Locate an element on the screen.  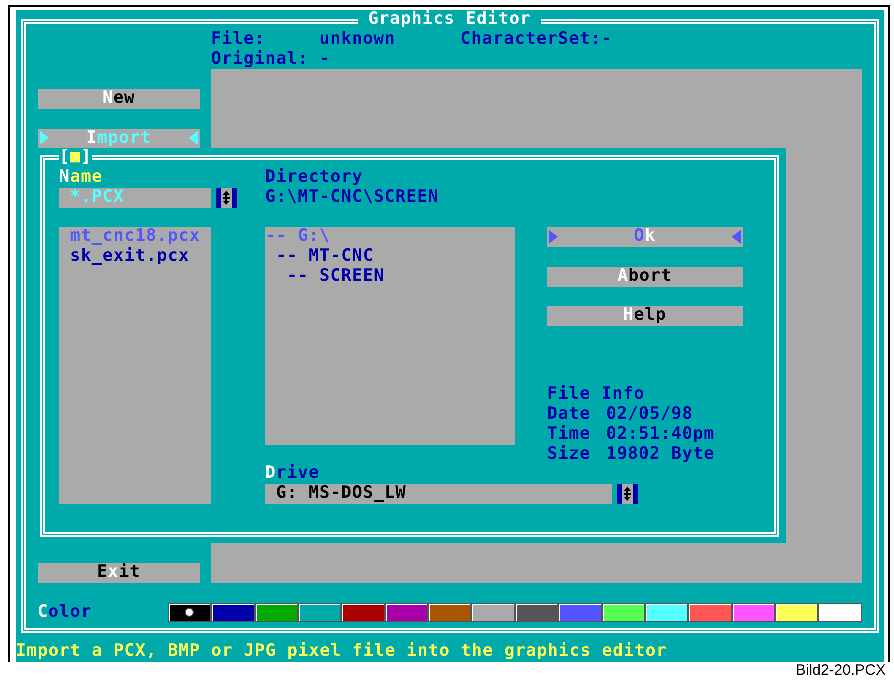
drive-field: G: MS-DOS_LW is located at coordinates (438, 494).